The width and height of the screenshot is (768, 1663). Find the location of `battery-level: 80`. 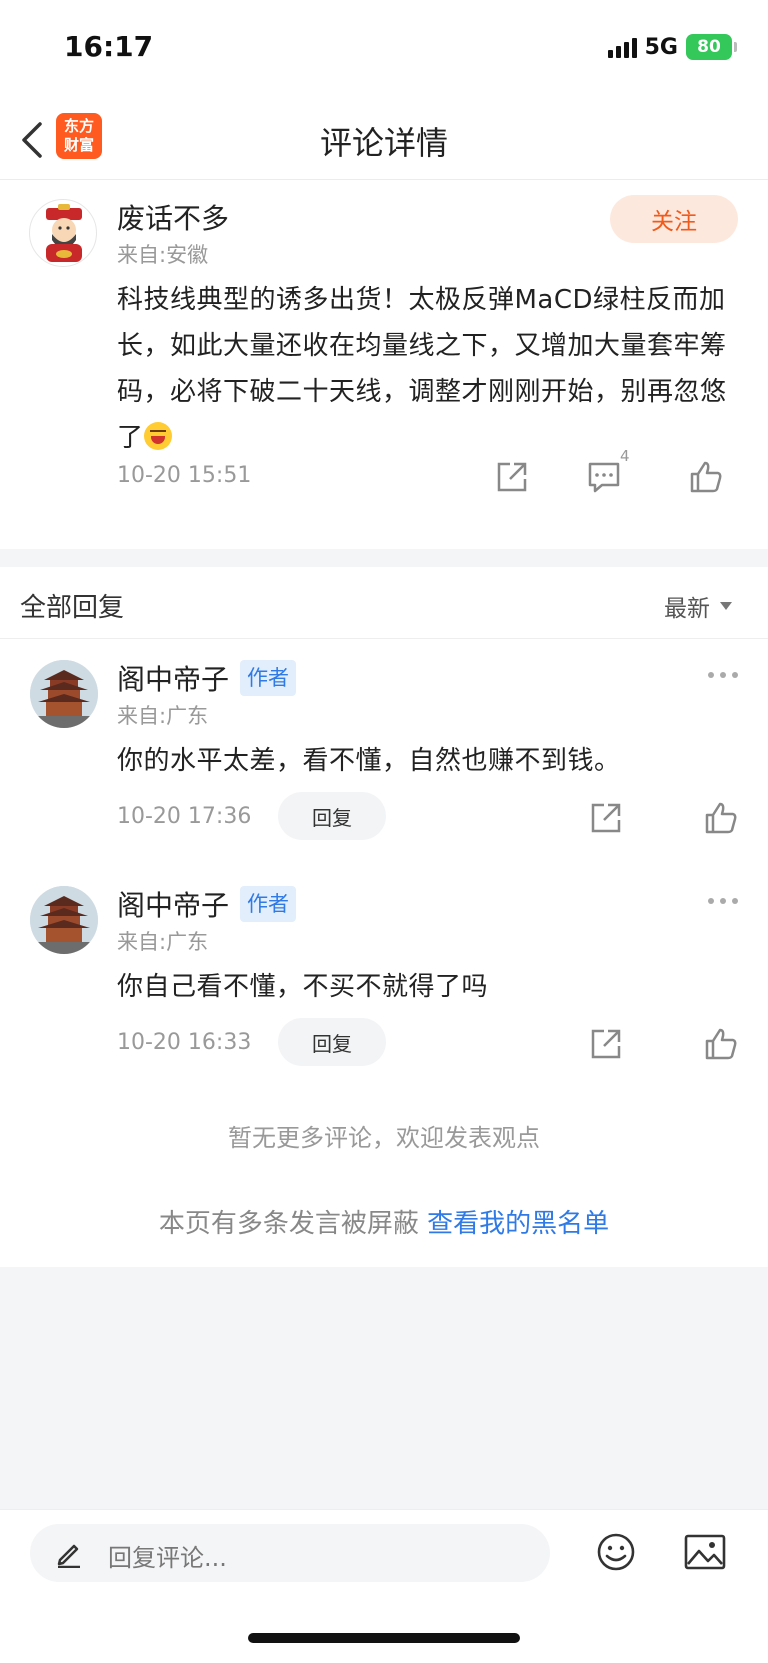

battery-level: 80 is located at coordinates (709, 47).